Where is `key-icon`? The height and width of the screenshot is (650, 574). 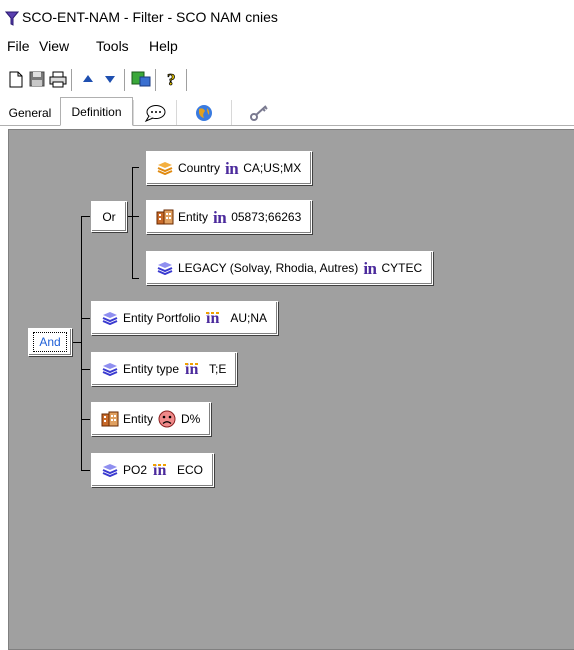
key-icon is located at coordinates (259, 112).